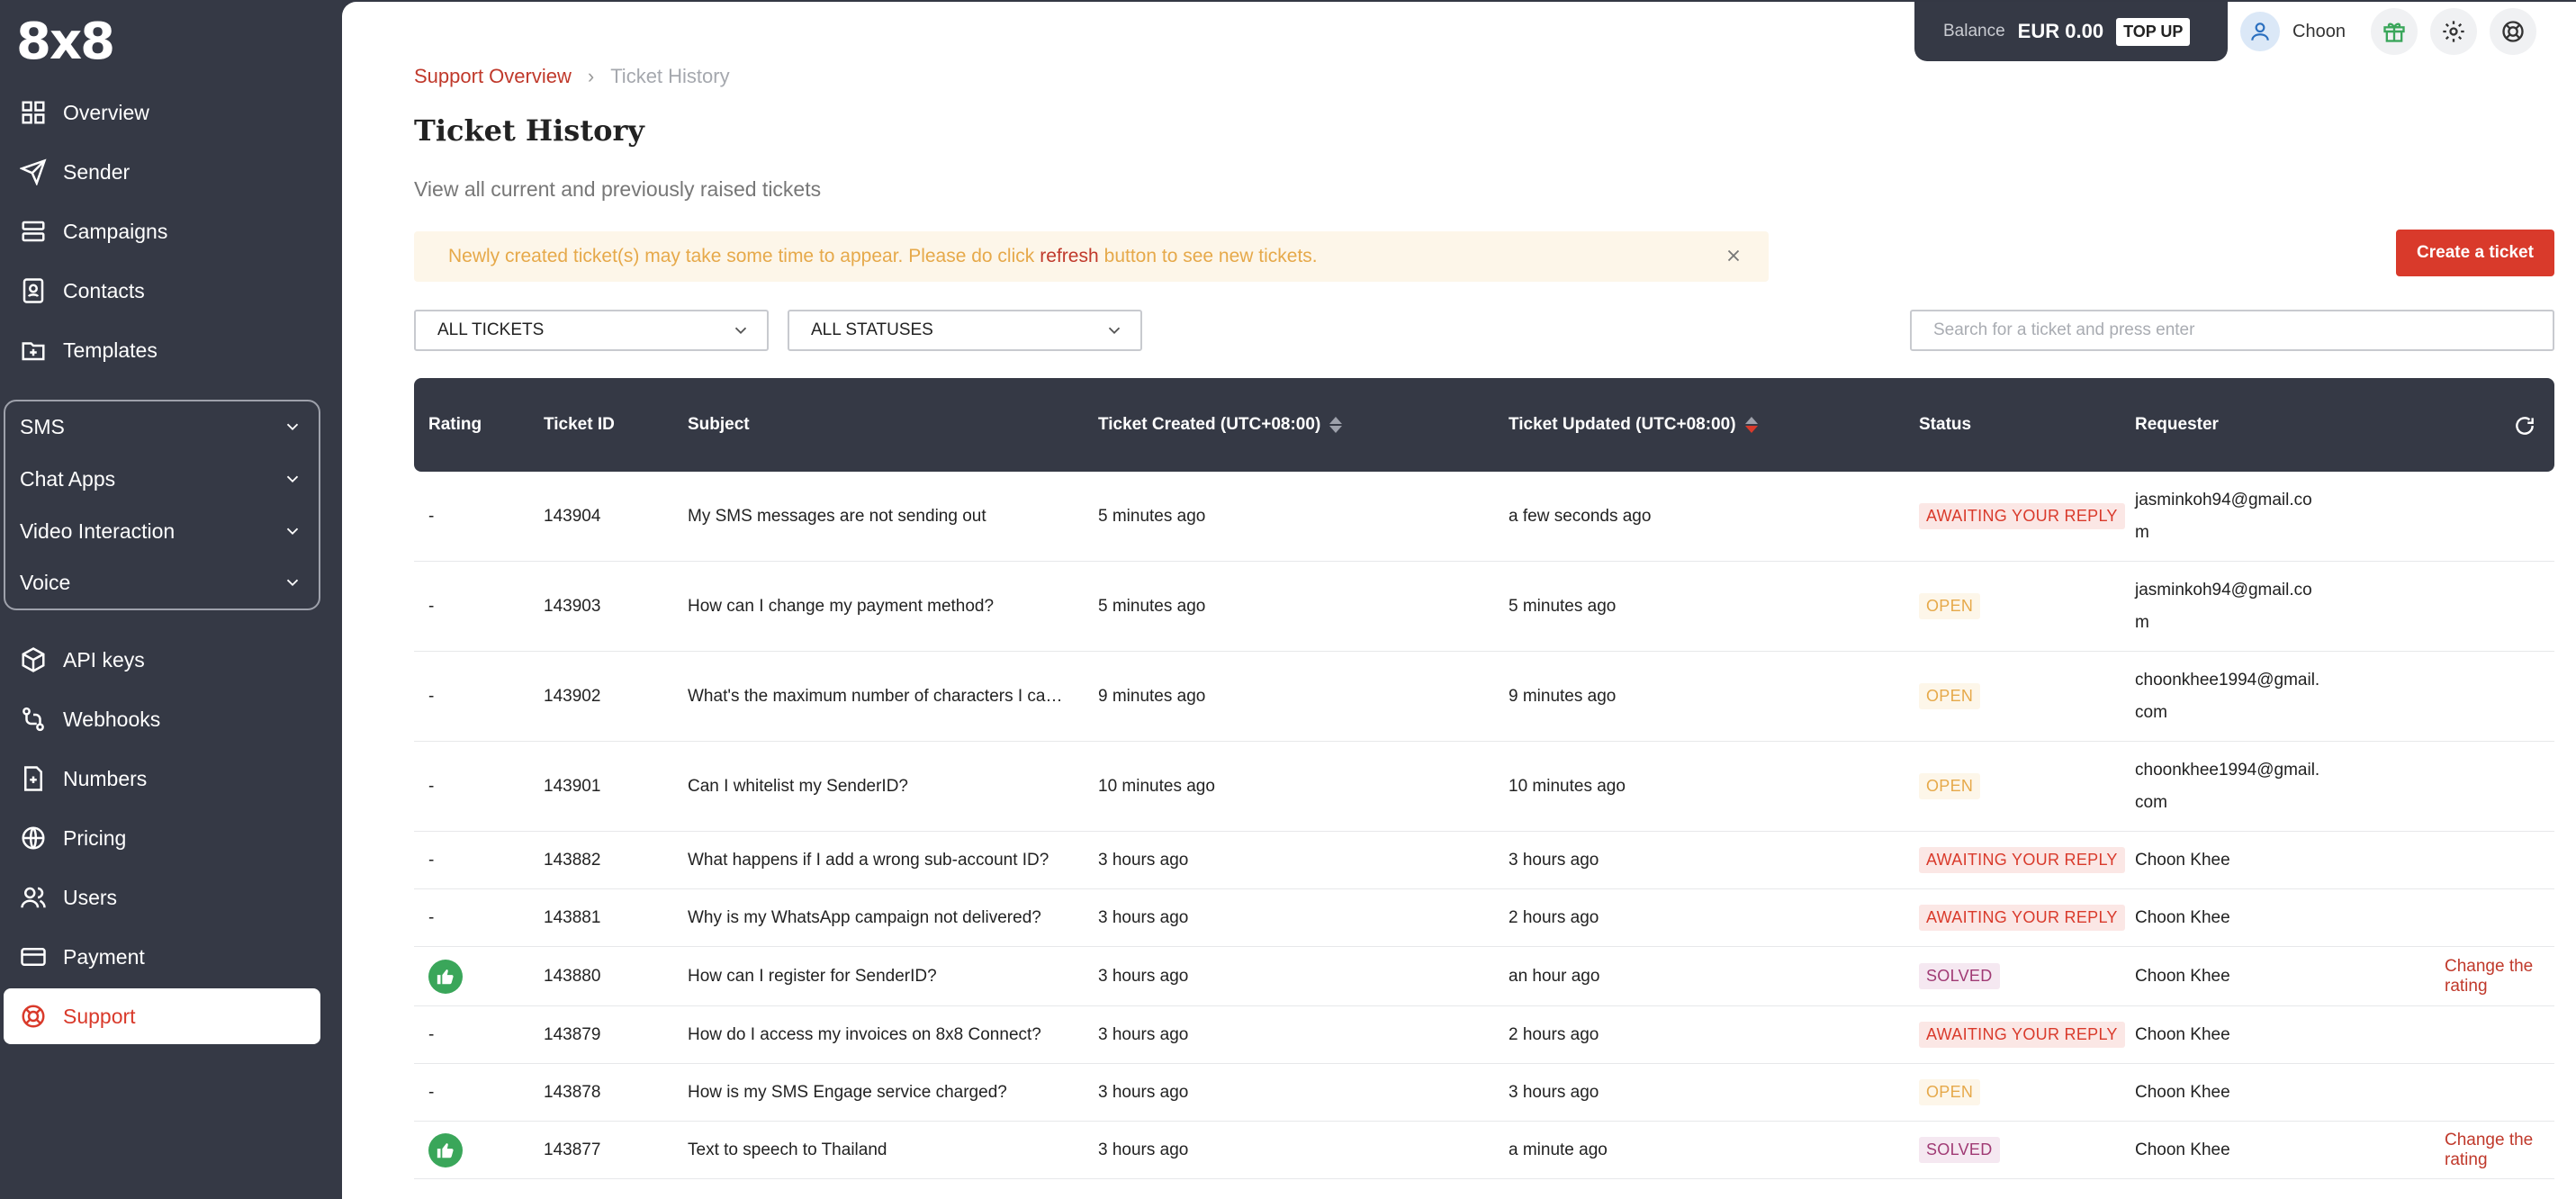 The image size is (2576, 1199). I want to click on lifebuoy-icon, so click(2513, 31).